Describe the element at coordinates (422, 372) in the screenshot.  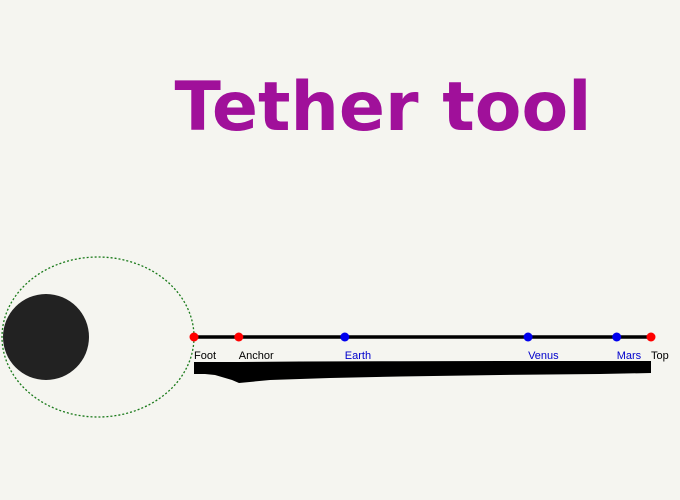
I see `tether-thickness-profile` at that location.